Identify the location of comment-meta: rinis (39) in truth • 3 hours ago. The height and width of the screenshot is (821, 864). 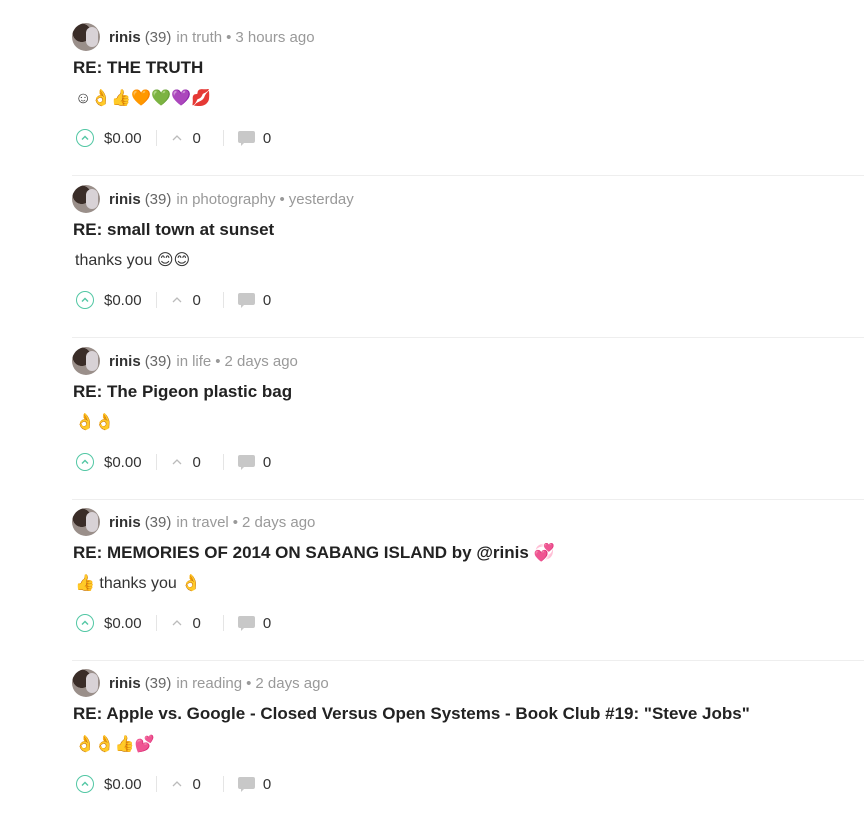
(193, 37).